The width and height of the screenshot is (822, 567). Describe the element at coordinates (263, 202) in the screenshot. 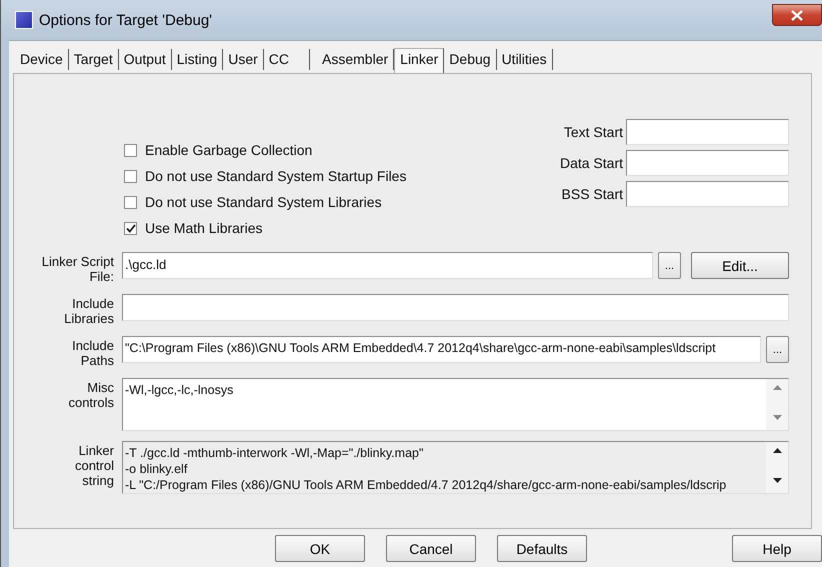

I see `checkbox-label: Do not use Standard System Libraries` at that location.